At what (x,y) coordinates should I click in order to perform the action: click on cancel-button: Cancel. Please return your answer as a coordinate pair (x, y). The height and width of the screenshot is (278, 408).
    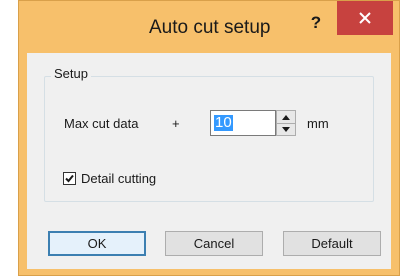
    Looking at the image, I should click on (214, 243).